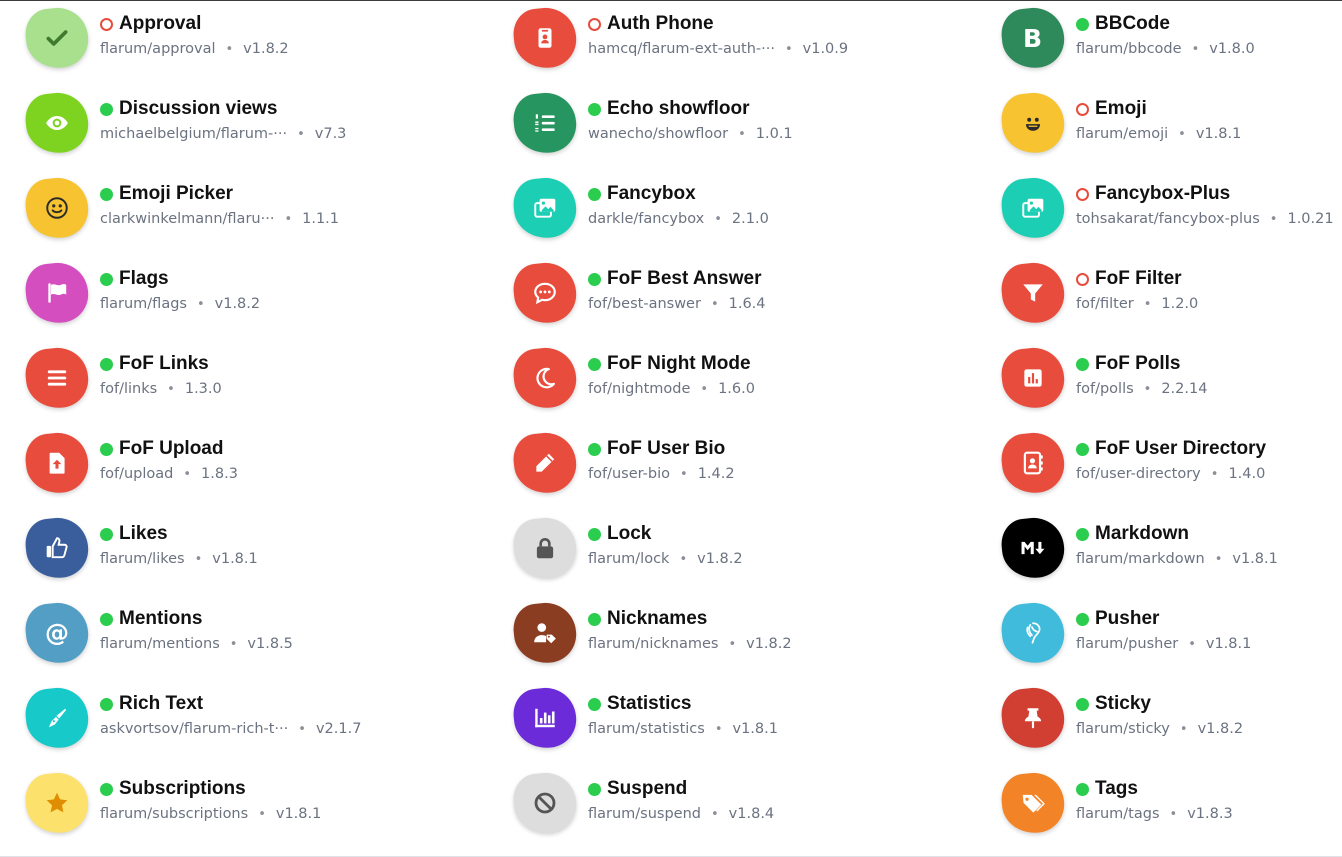 This screenshot has height=857, width=1342. What do you see at coordinates (1159, 632) in the screenshot?
I see `extension-item: Pusher flarum/pusher • v1.8.1` at bounding box center [1159, 632].